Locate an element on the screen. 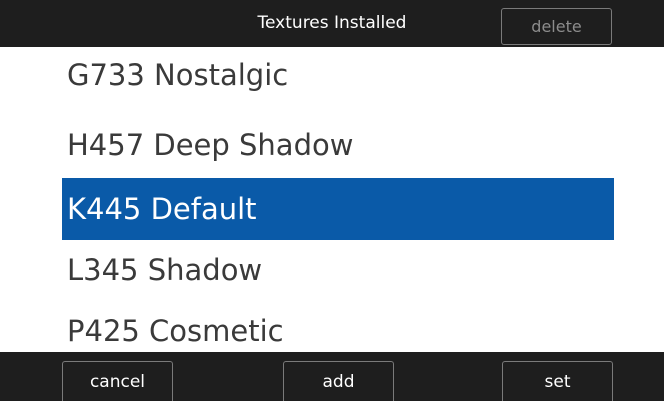 Image resolution: width=664 pixels, height=401 pixels. delete-button: delete is located at coordinates (556, 26).